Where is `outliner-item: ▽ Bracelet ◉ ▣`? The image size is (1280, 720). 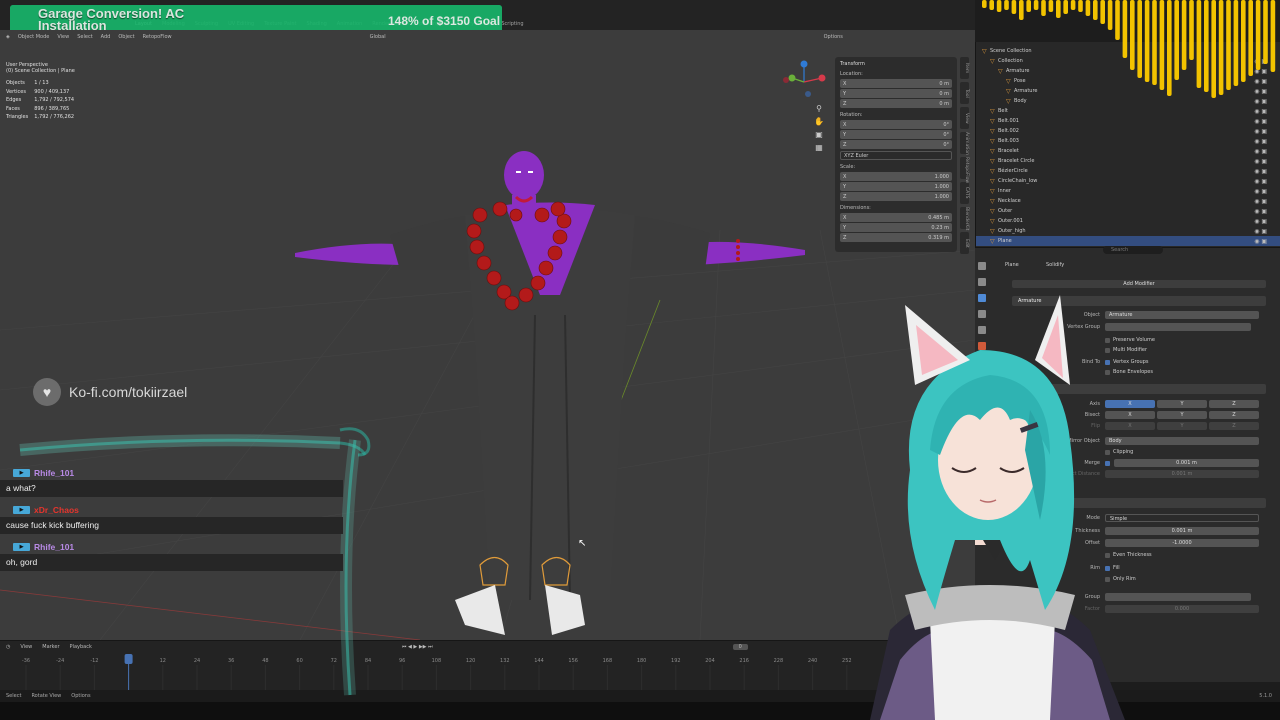 outliner-item: ▽ Bracelet ◉ ▣ is located at coordinates (1128, 151).